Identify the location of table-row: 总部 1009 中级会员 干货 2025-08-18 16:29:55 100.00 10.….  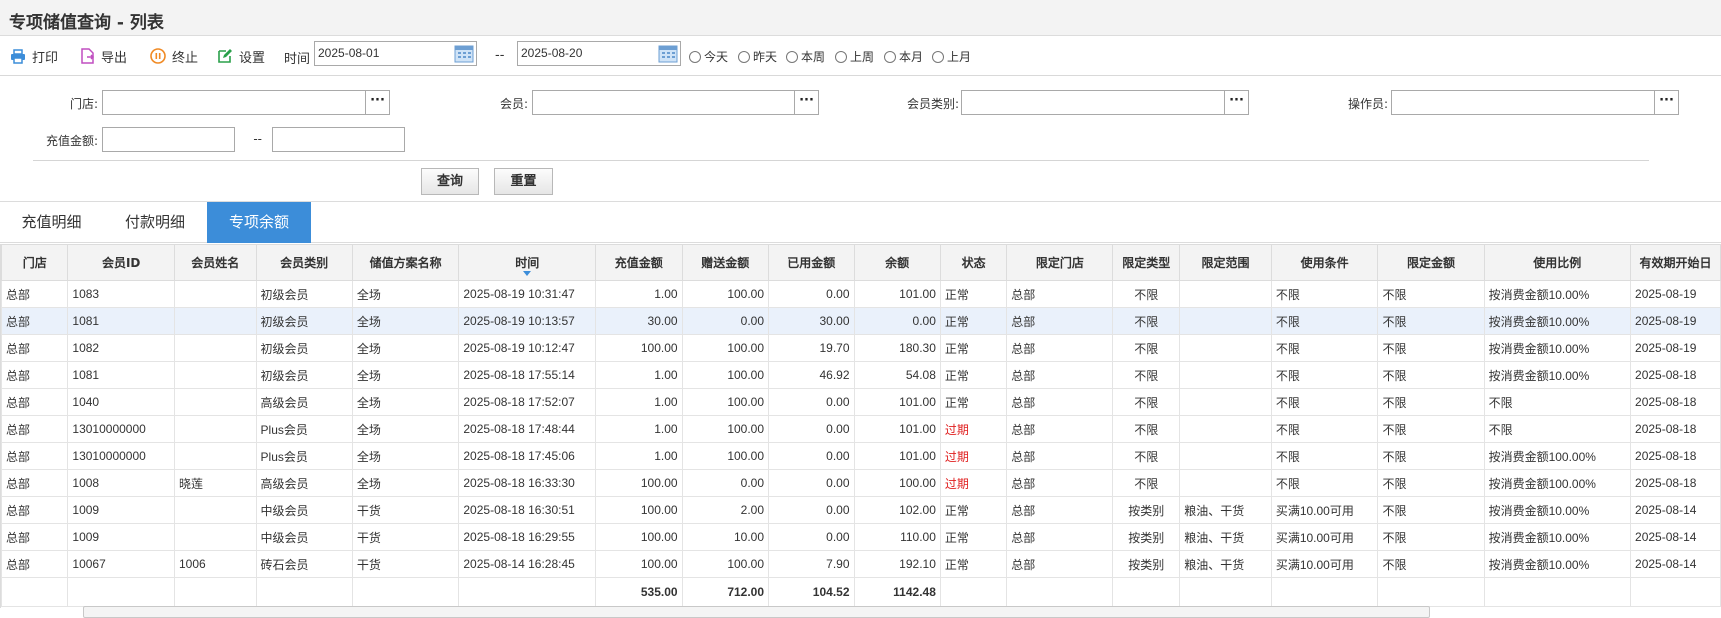
(861, 537).